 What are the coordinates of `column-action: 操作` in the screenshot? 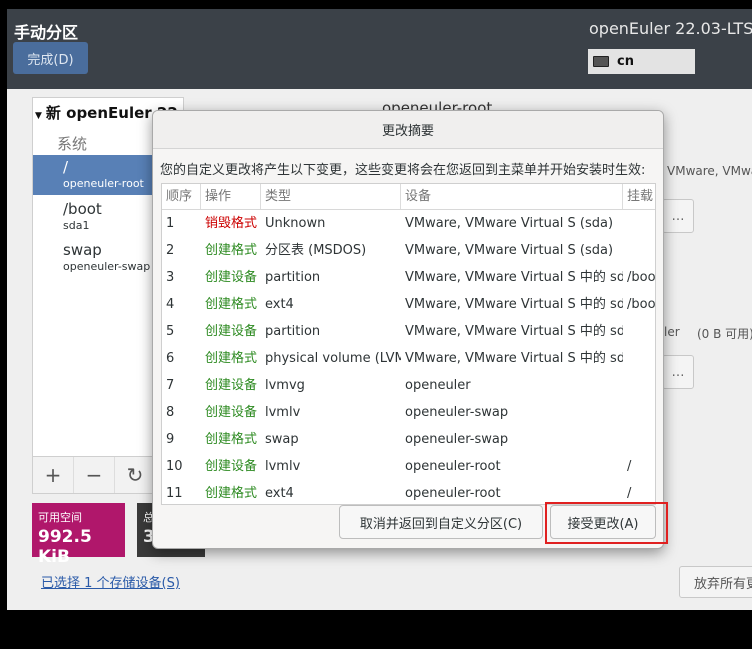 It's located at (231, 196).